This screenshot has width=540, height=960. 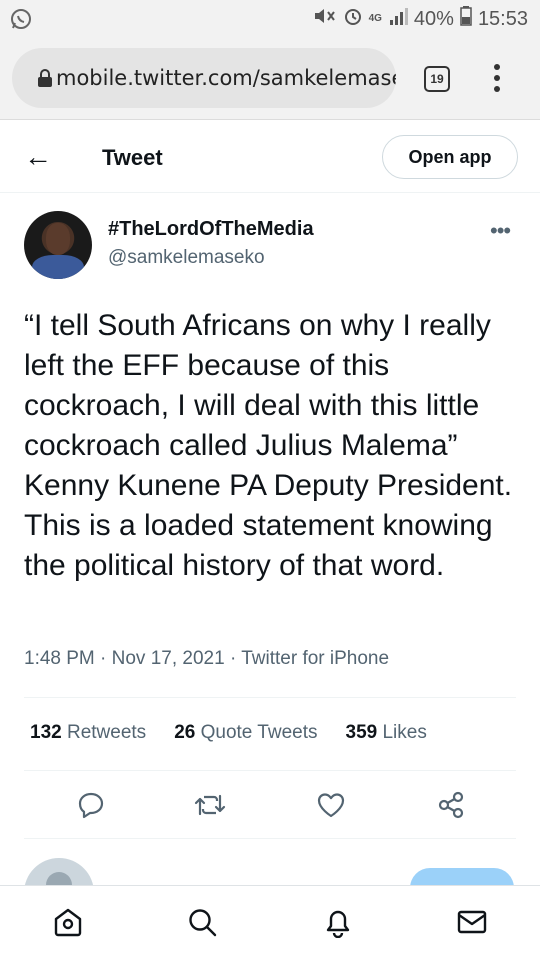 I want to click on page-header: ← Tweet Open app, so click(x=270, y=157).